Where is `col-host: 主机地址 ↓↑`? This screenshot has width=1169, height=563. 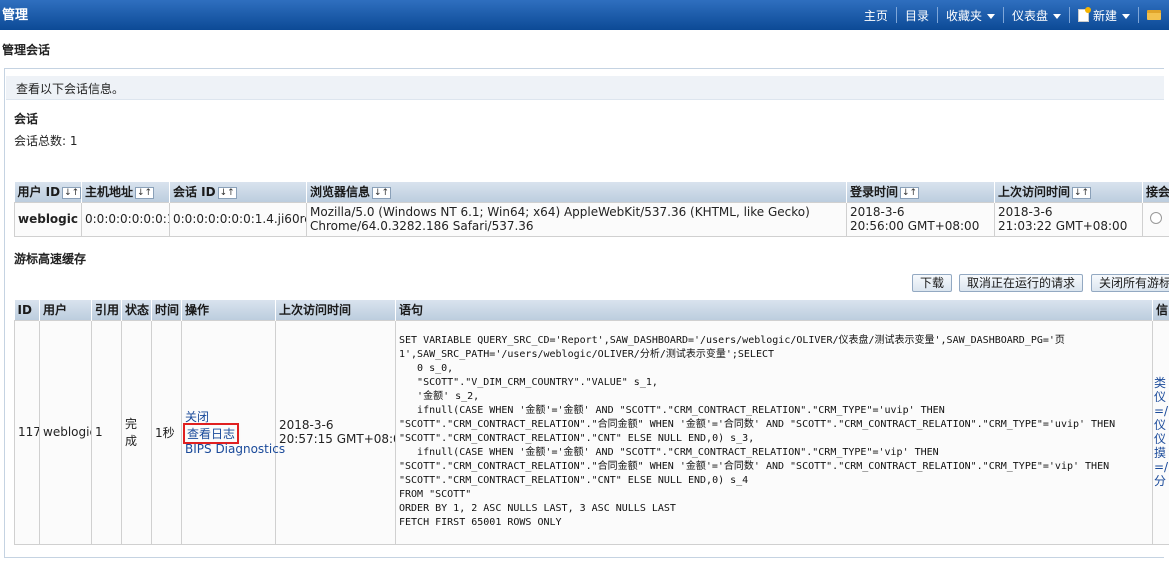 col-host: 主机地址 ↓↑ is located at coordinates (125, 192).